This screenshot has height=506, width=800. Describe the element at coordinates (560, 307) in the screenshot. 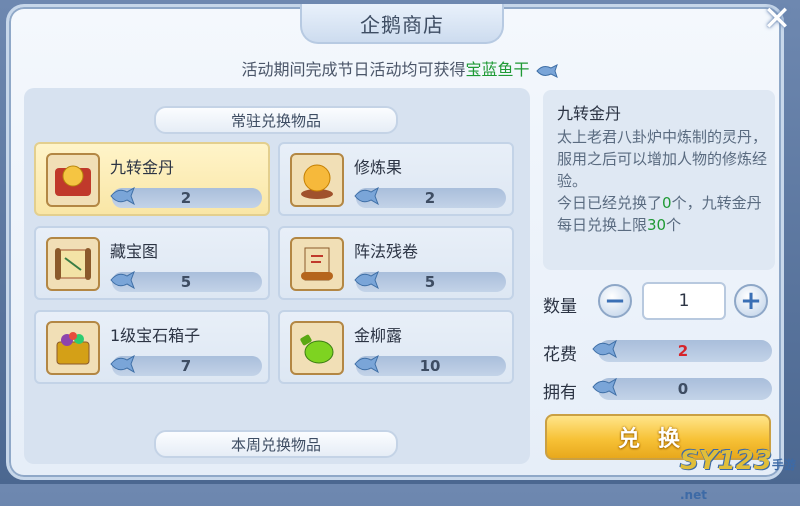

I see `quantity-label: 数量` at that location.